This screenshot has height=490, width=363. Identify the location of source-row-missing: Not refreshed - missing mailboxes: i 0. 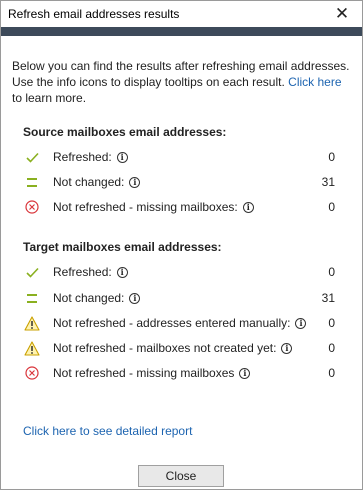
(179, 207).